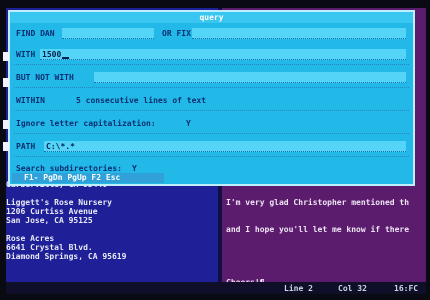  Describe the element at coordinates (250, 77) in the screenshot. I see `but-not-input` at that location.